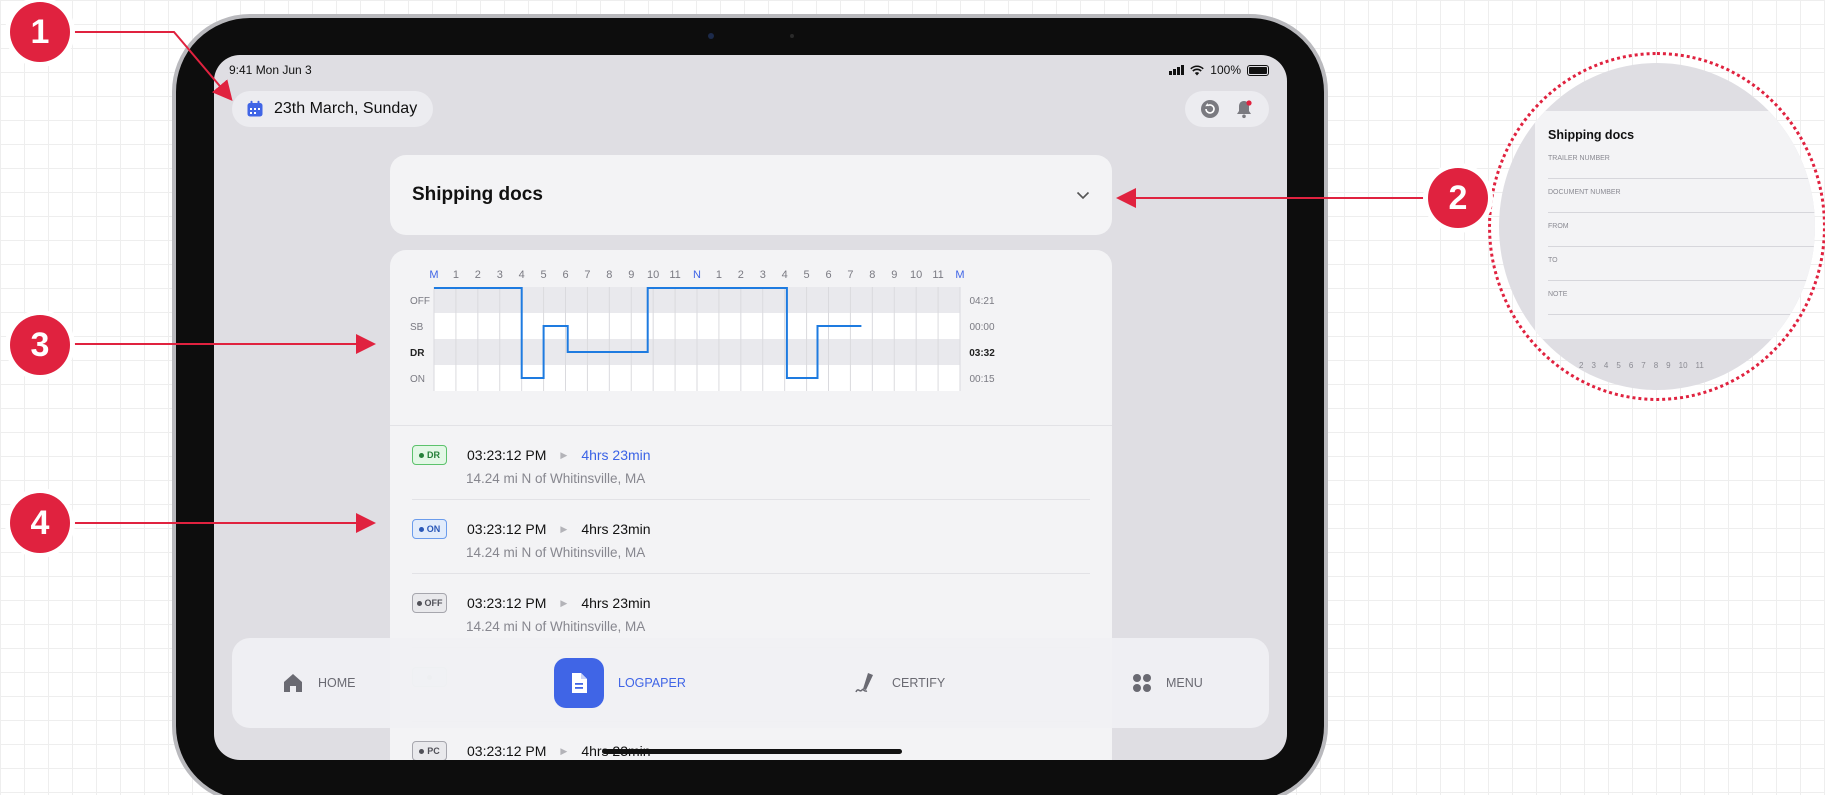  I want to click on zoom-form-title: Shipping docs, so click(1591, 135).